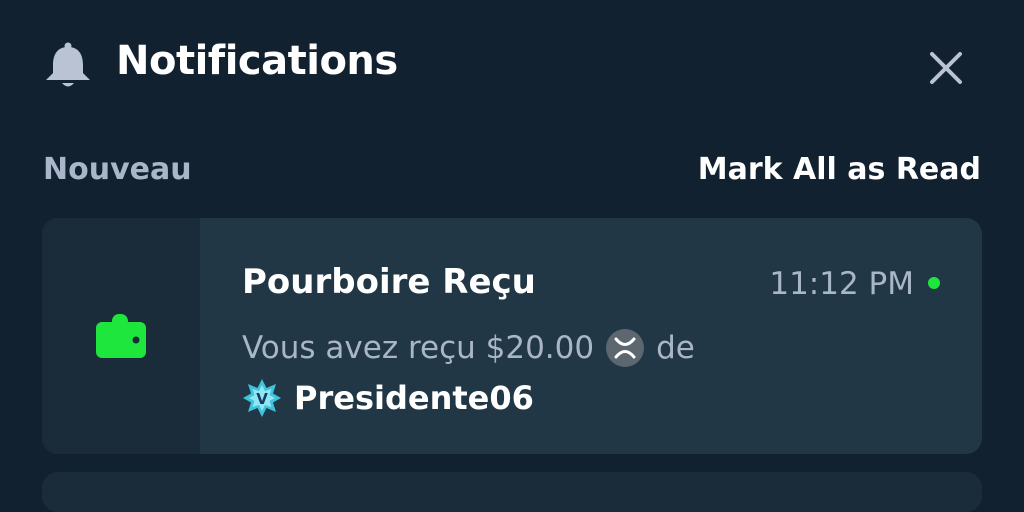  I want to click on close-icon, so click(946, 68).